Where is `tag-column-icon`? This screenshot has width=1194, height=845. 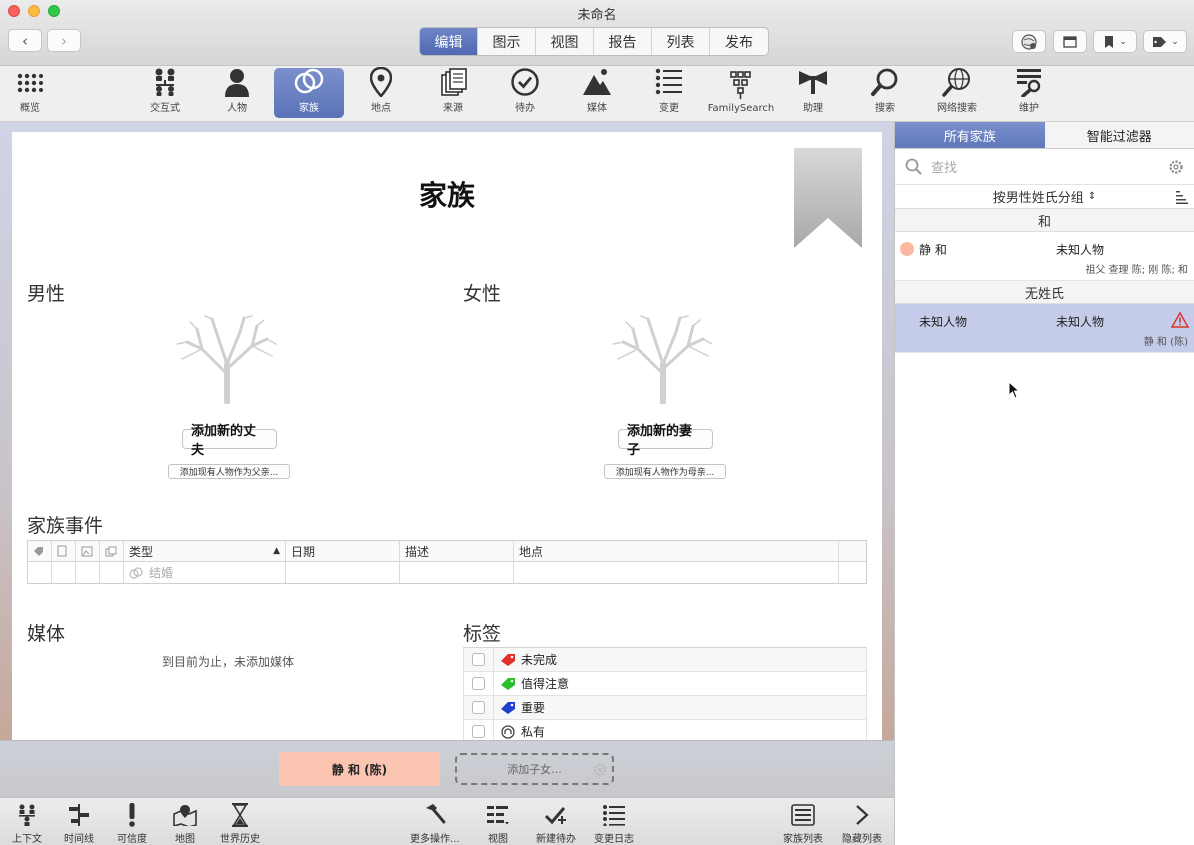 tag-column-icon is located at coordinates (40, 551).